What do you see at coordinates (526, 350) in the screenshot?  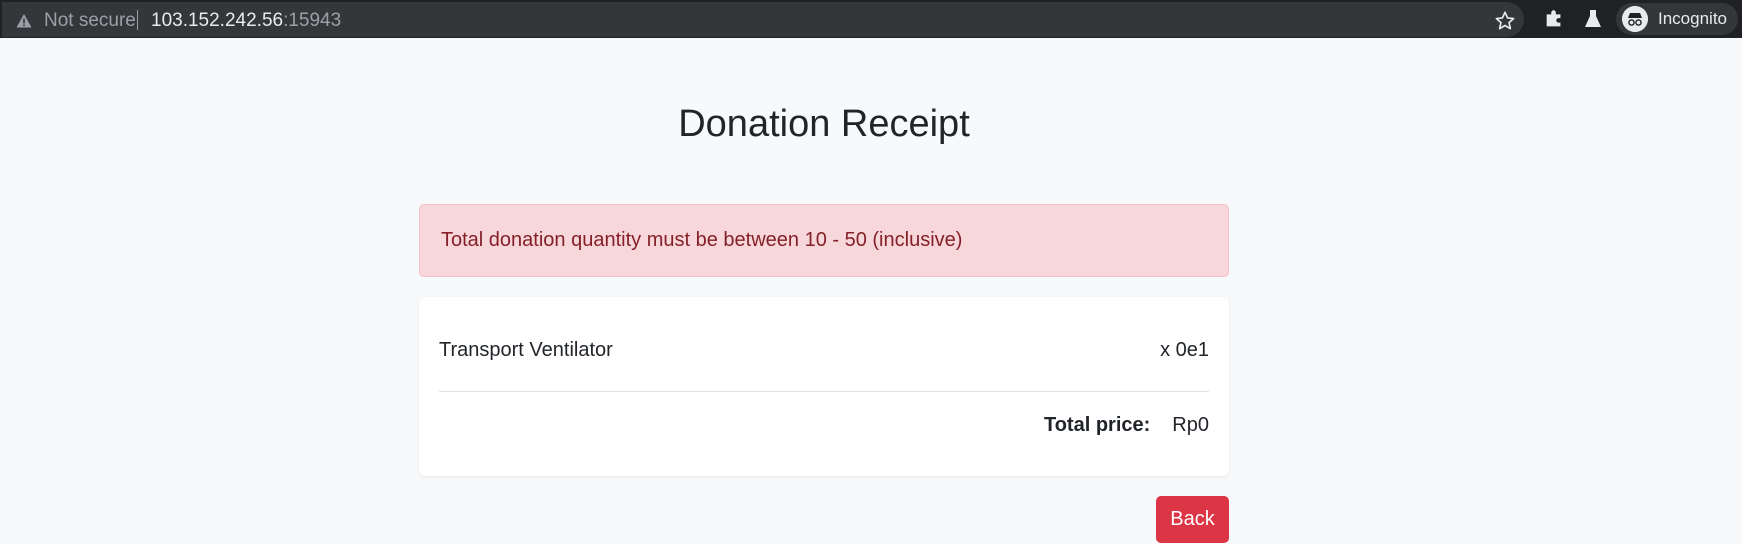 I see `item-name: Transport Ventilator` at bounding box center [526, 350].